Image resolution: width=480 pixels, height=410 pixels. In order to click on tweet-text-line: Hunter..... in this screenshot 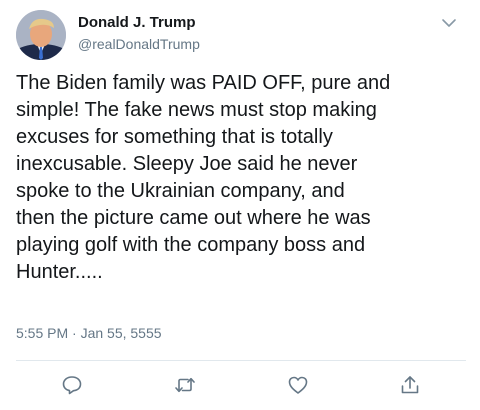, I will do `click(59, 272)`.